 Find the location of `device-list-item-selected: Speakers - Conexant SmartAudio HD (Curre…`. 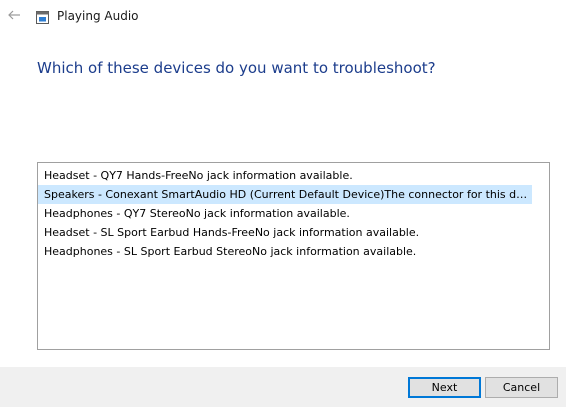

device-list-item-selected: Speakers - Conexant SmartAudio HD (Curre… is located at coordinates (285, 194).